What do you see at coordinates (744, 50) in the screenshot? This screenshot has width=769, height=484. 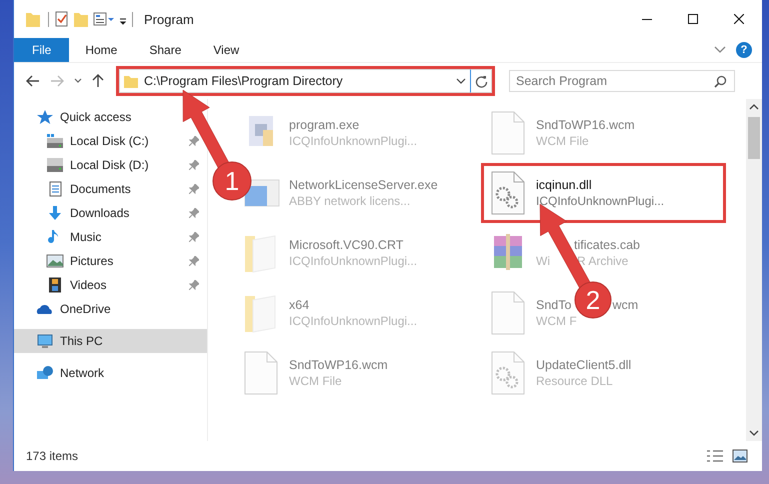 I see `help-button: ?` at bounding box center [744, 50].